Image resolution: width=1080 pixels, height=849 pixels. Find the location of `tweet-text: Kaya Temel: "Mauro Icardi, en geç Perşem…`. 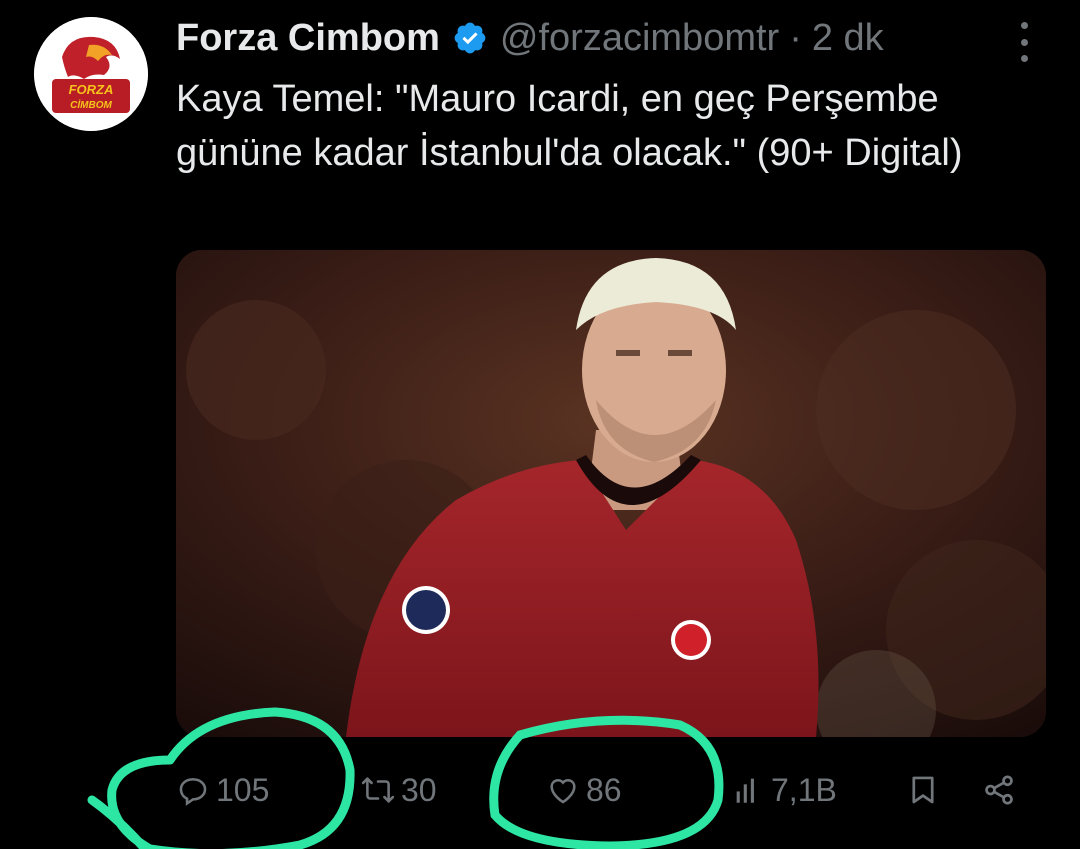

tweet-text: Kaya Temel: "Mauro Icardi, en geç Perşem… is located at coordinates (569, 126).